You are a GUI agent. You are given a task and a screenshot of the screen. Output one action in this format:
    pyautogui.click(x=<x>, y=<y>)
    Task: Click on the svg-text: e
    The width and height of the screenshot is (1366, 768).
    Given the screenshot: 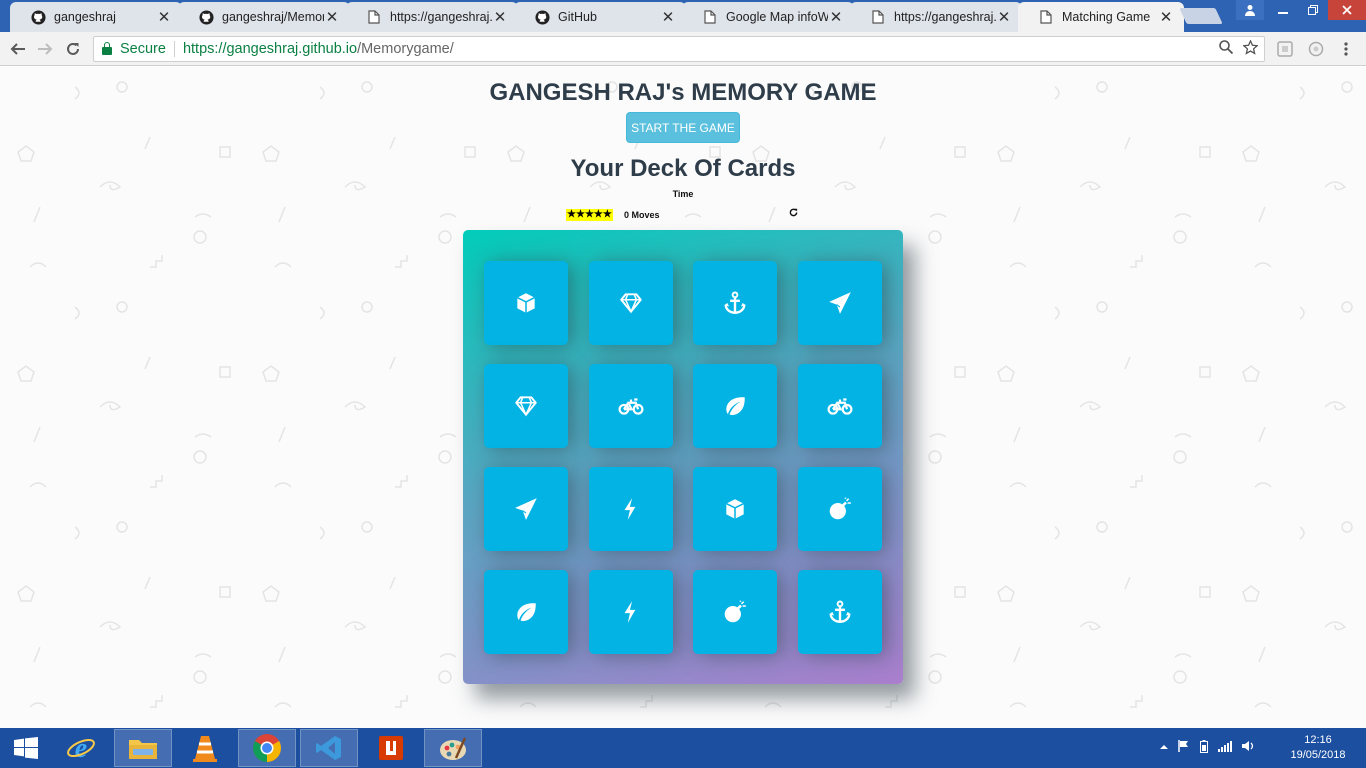 What is the action you would take?
    pyautogui.click(x=81, y=748)
    